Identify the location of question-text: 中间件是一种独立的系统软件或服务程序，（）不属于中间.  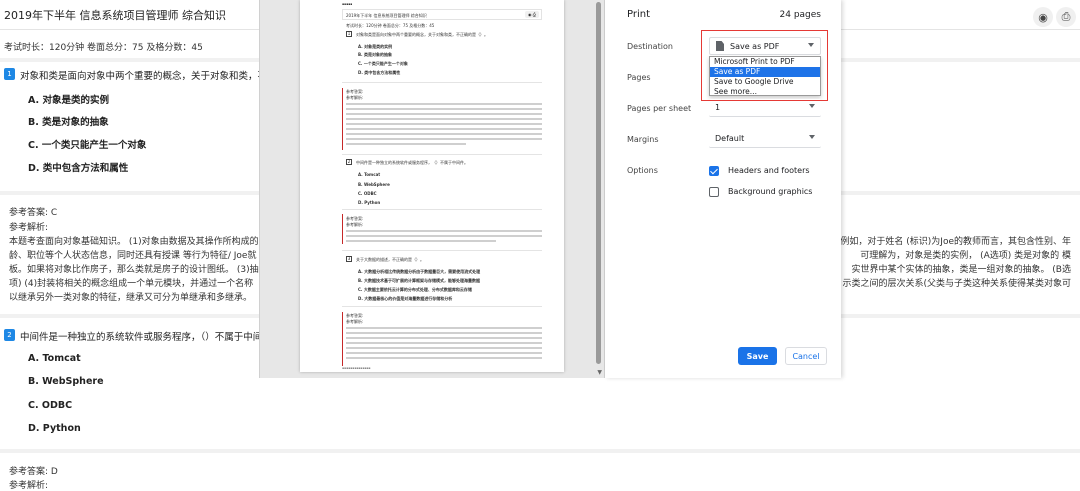
(141, 337).